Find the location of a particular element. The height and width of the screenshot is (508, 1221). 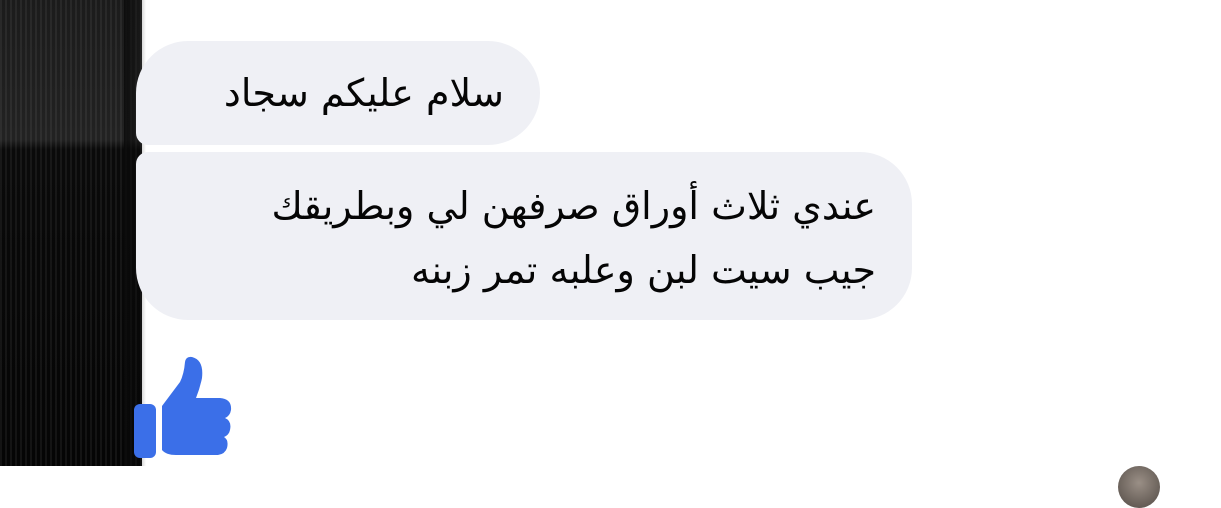

message-text-line-2: جيب سيت لبن وعلبه تمر زبنه is located at coordinates (643, 270).